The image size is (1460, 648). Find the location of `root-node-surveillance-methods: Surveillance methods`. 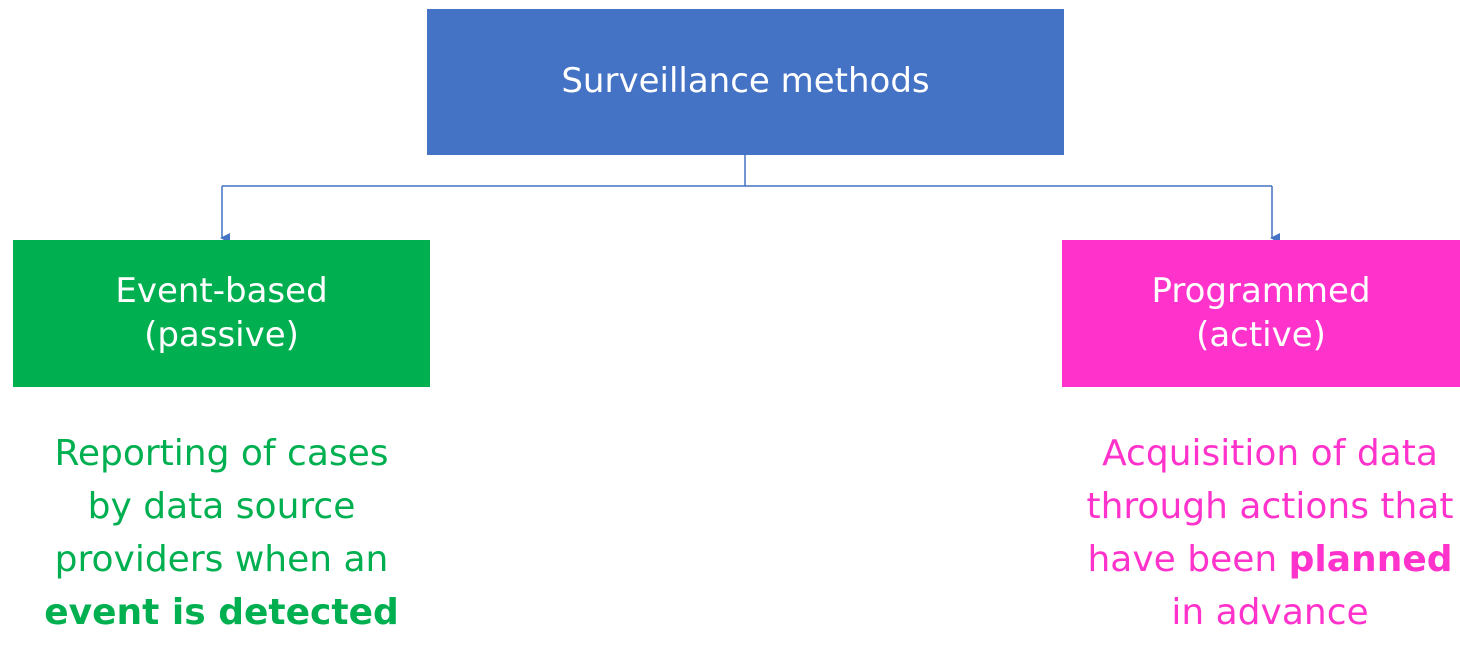

root-node-surveillance-methods: Surveillance methods is located at coordinates (745, 82).